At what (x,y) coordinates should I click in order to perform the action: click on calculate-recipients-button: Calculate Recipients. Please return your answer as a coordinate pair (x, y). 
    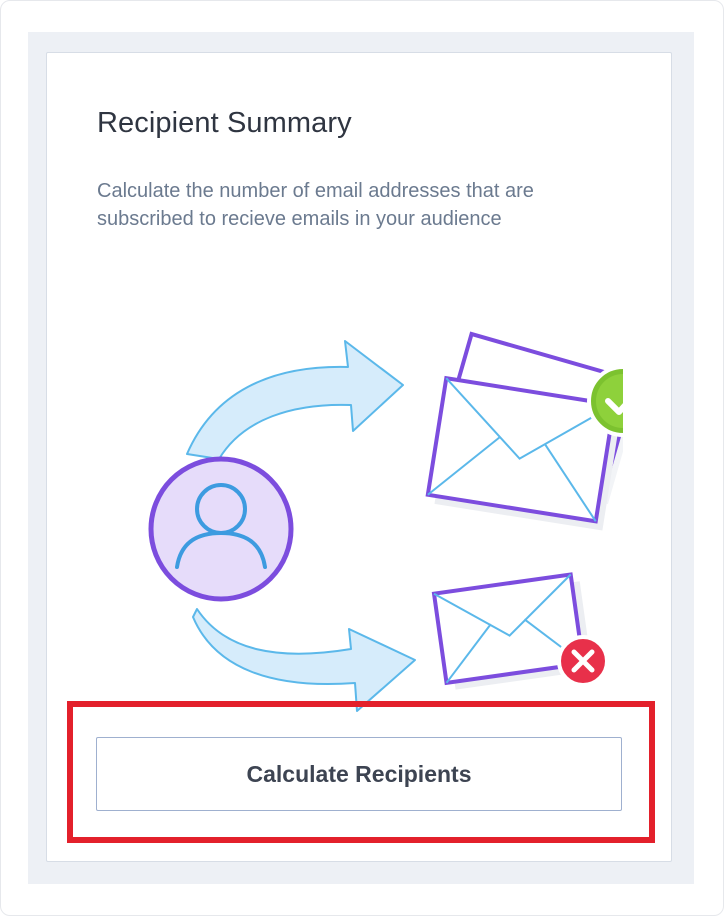
    Looking at the image, I should click on (359, 774).